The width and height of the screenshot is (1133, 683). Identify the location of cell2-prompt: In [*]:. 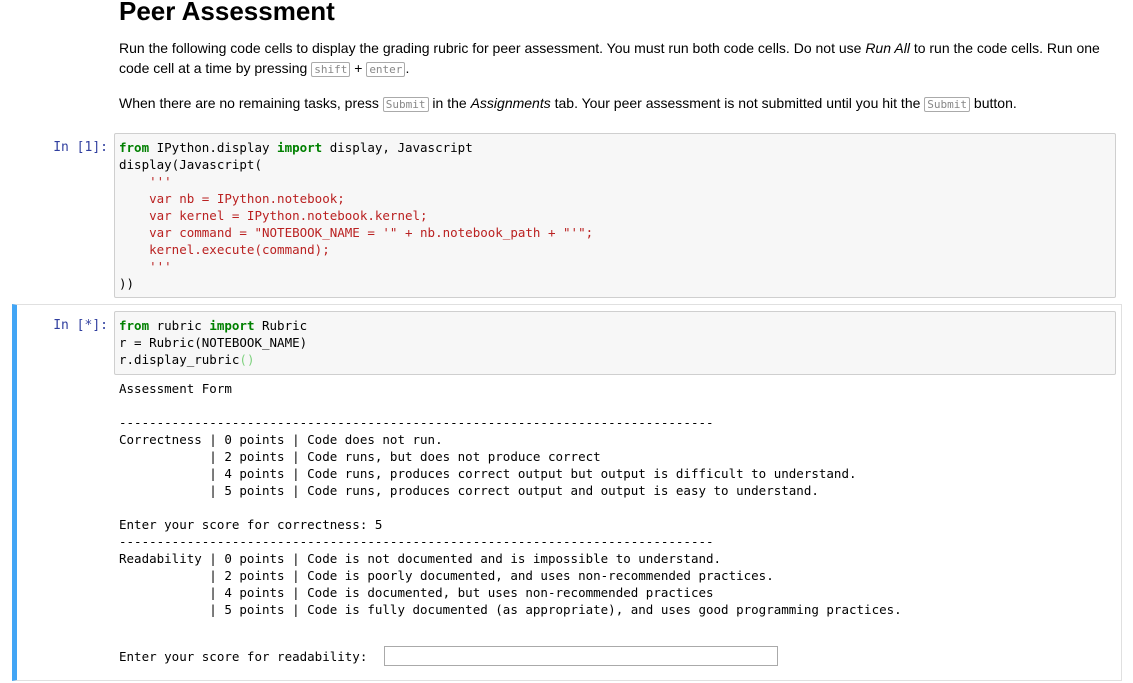
(80, 325).